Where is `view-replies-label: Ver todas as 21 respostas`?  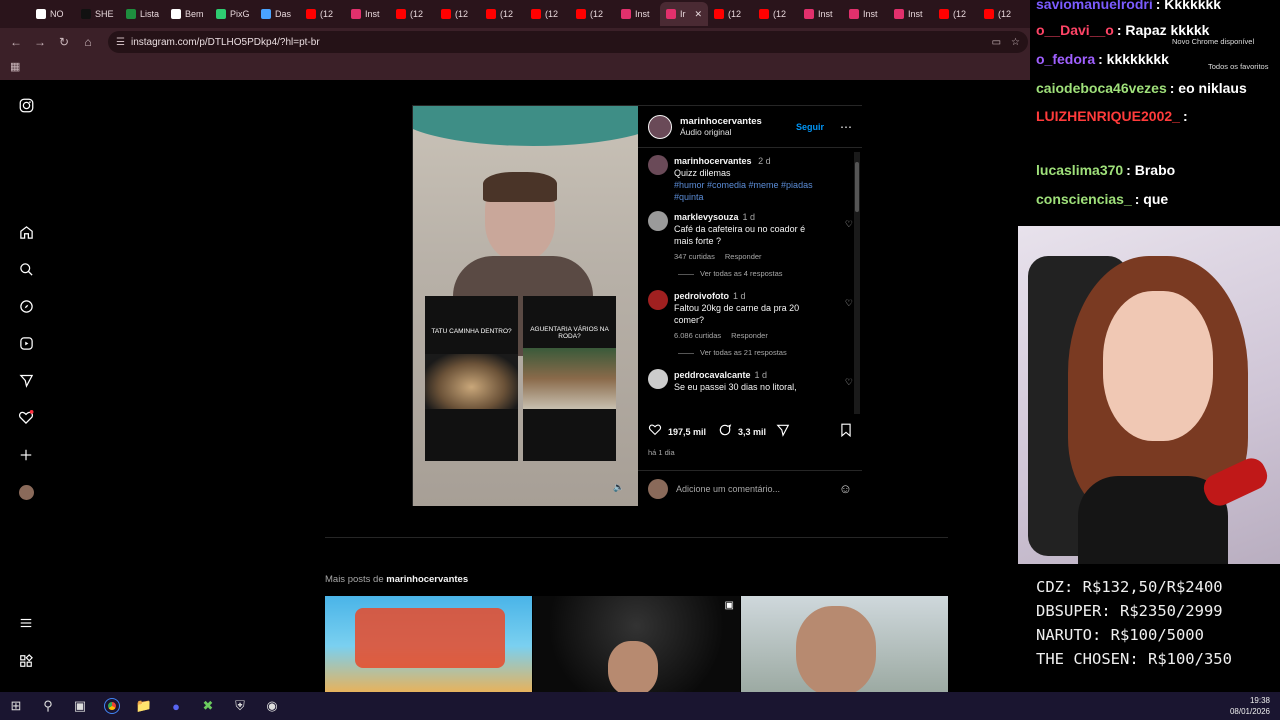 view-replies-label: Ver todas as 21 respostas is located at coordinates (743, 352).